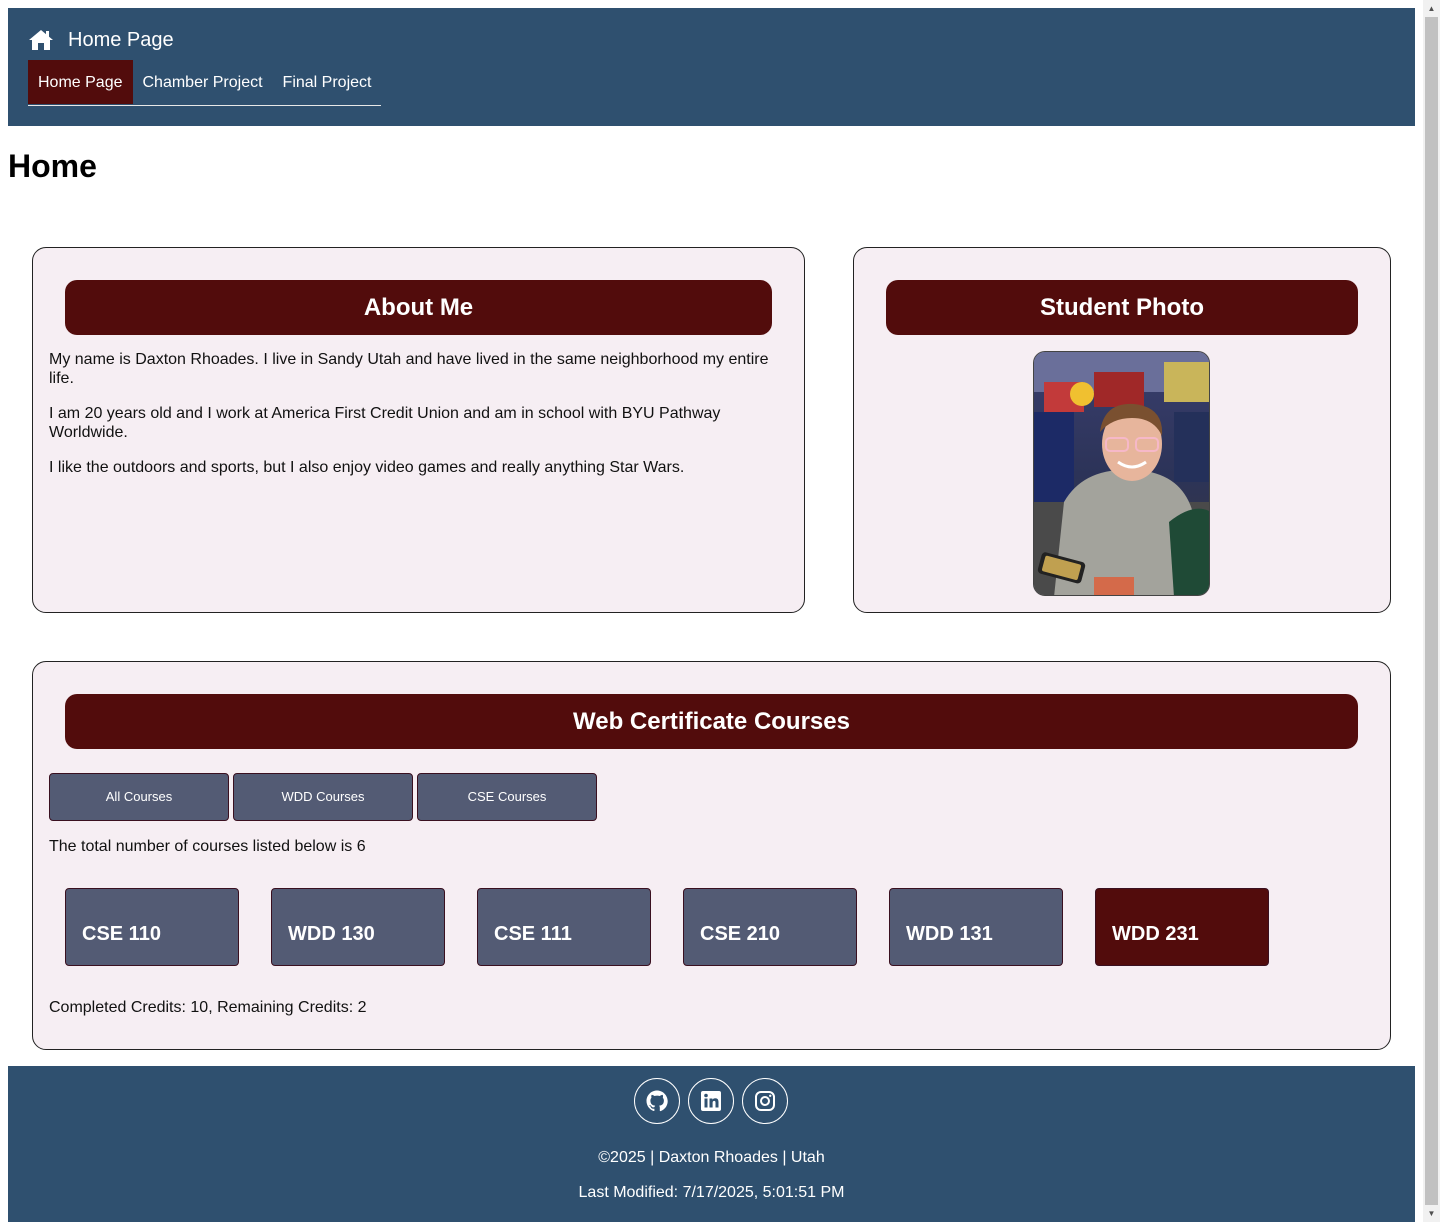 This screenshot has width=1440, height=1222. What do you see at coordinates (740, 934) in the screenshot?
I see `course-code: CSE 210` at bounding box center [740, 934].